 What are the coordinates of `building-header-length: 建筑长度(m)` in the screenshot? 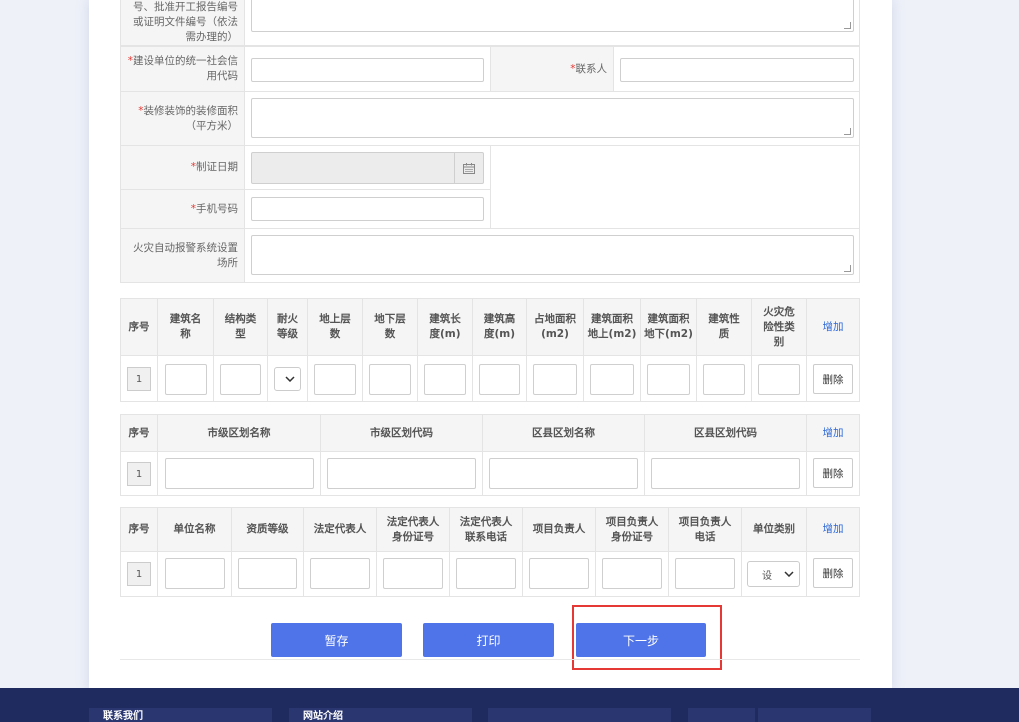 It's located at (445, 327).